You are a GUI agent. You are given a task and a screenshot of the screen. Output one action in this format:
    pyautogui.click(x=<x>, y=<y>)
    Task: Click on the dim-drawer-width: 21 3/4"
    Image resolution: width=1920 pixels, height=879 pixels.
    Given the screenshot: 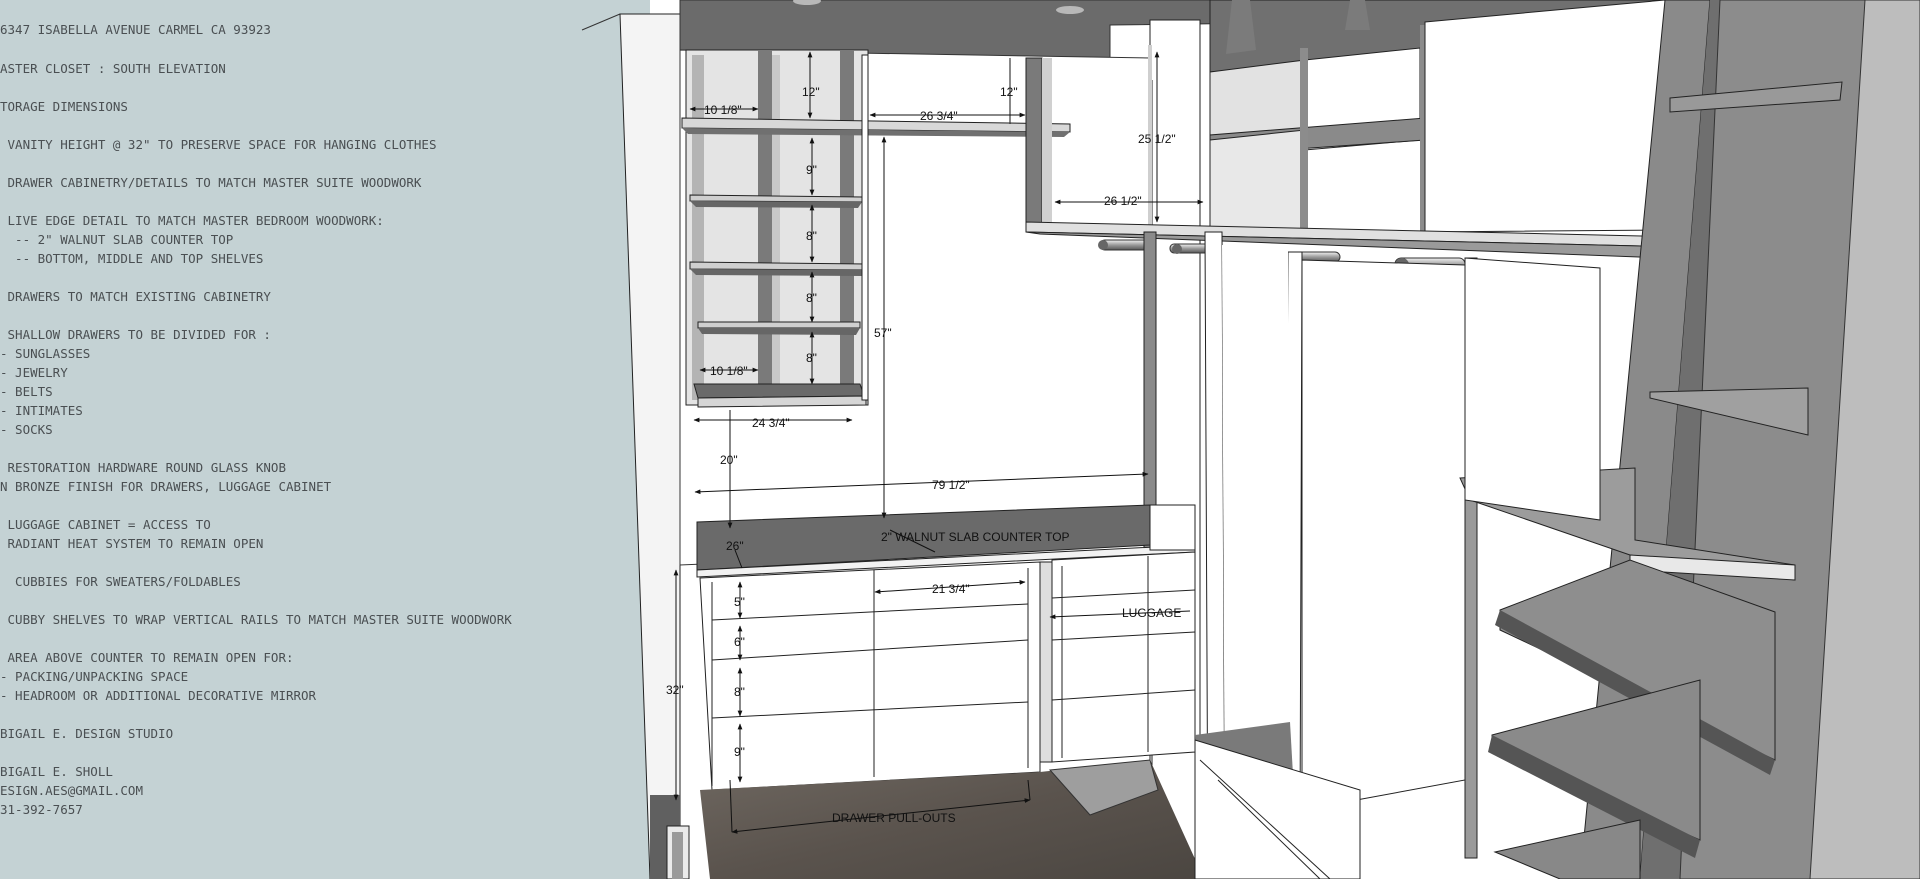 What is the action you would take?
    pyautogui.click(x=951, y=589)
    